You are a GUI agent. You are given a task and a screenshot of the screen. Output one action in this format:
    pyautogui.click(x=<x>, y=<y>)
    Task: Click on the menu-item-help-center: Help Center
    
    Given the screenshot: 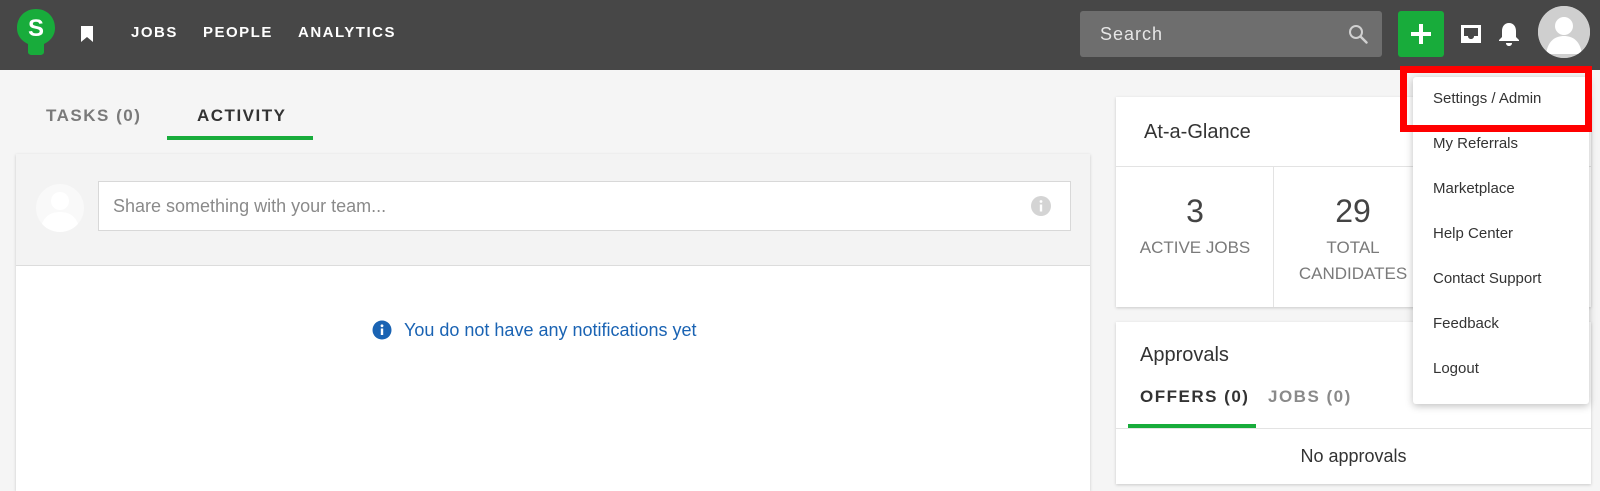 What is the action you would take?
    pyautogui.click(x=1473, y=233)
    